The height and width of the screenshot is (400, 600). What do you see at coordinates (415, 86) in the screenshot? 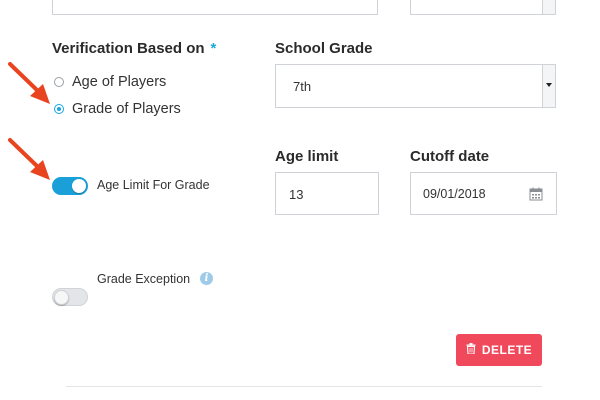
I see `school-grade-select: 7th` at bounding box center [415, 86].